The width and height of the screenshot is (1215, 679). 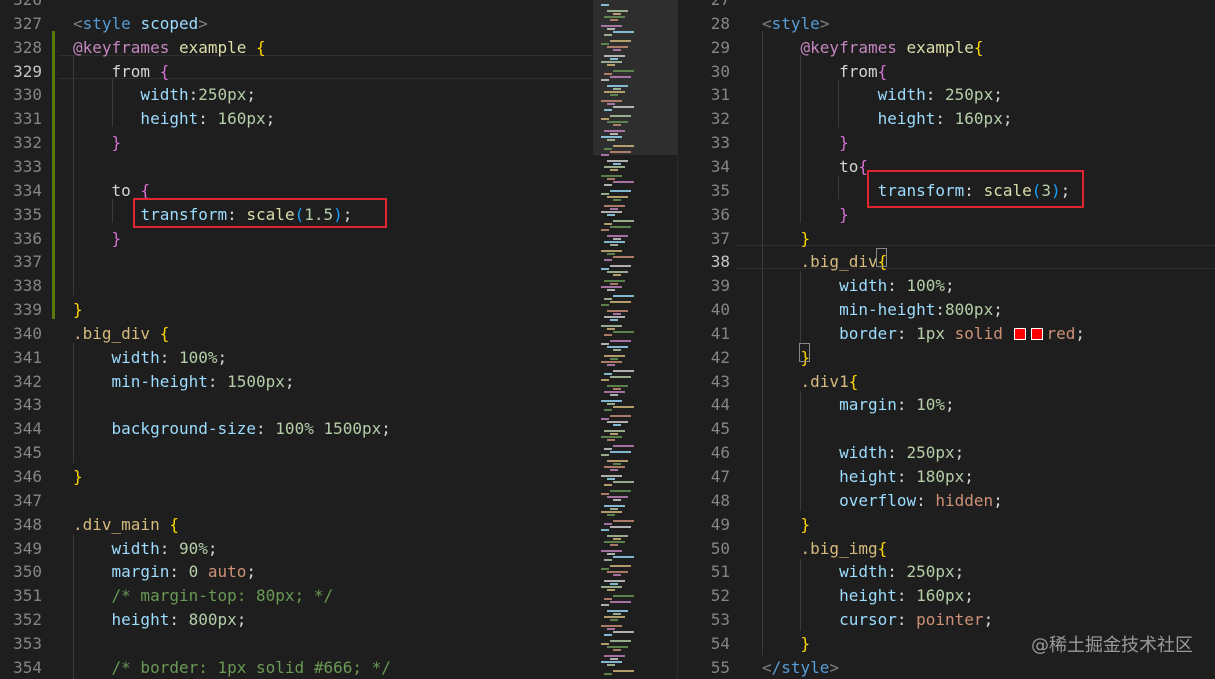 What do you see at coordinates (946, 572) in the screenshot?
I see `code-line: 51 width: 250px;` at bounding box center [946, 572].